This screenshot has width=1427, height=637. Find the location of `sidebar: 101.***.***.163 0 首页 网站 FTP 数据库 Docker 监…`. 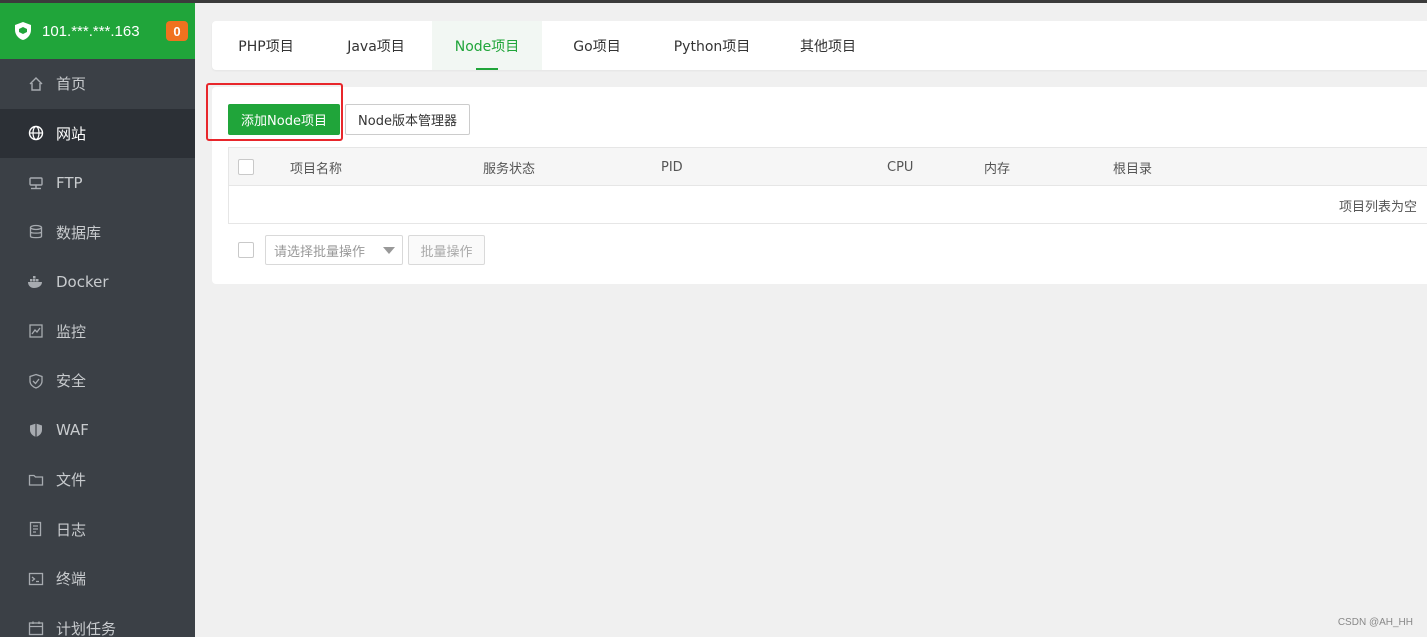

sidebar: 101.***.***.163 0 首页 网站 FTP 数据库 Docker 监… is located at coordinates (97, 320).